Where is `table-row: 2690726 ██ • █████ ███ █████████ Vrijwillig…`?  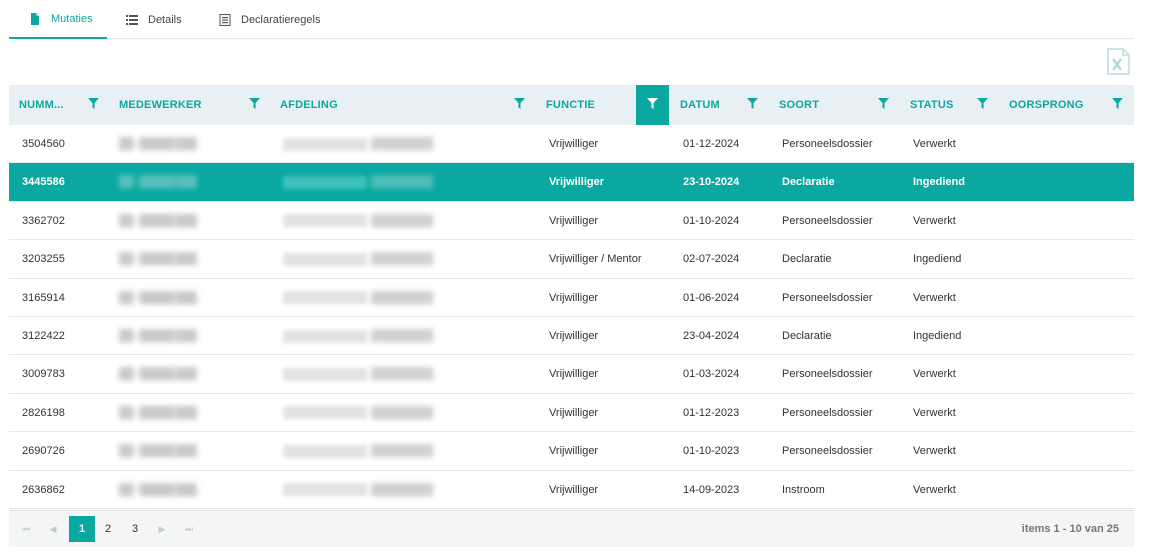
table-row: 2690726 ██ • █████ ███ █████████ Vrijwillig… is located at coordinates (571, 451).